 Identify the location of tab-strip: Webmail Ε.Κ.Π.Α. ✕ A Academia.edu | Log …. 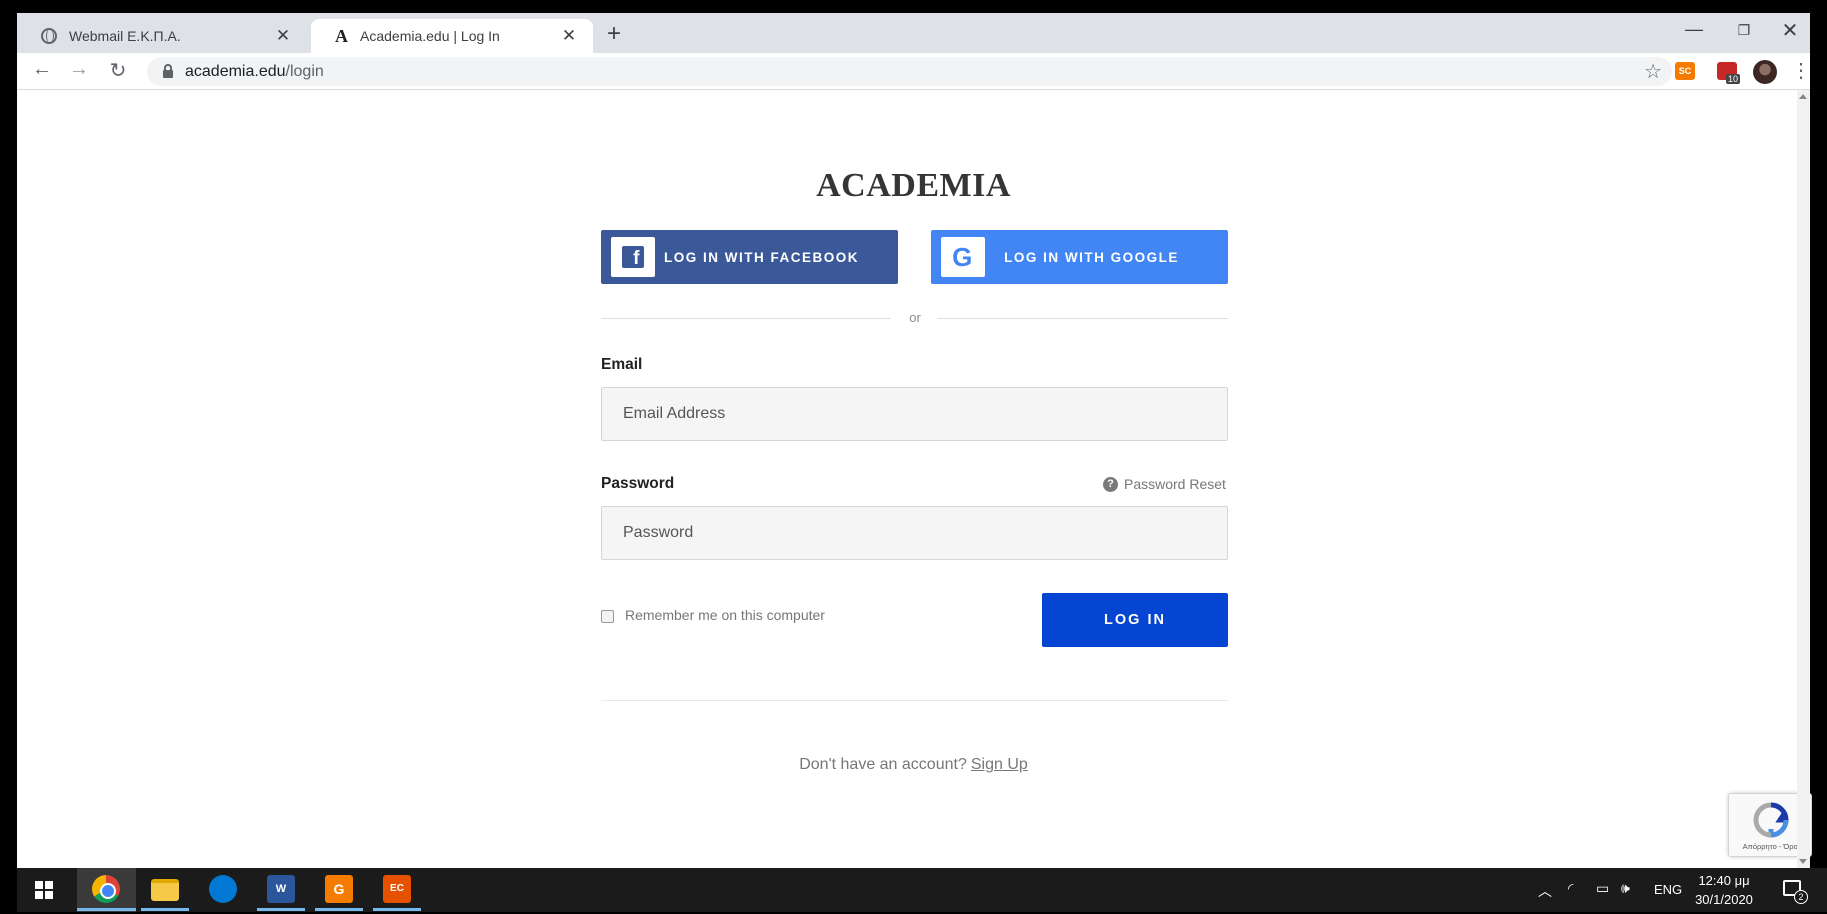
(913, 33).